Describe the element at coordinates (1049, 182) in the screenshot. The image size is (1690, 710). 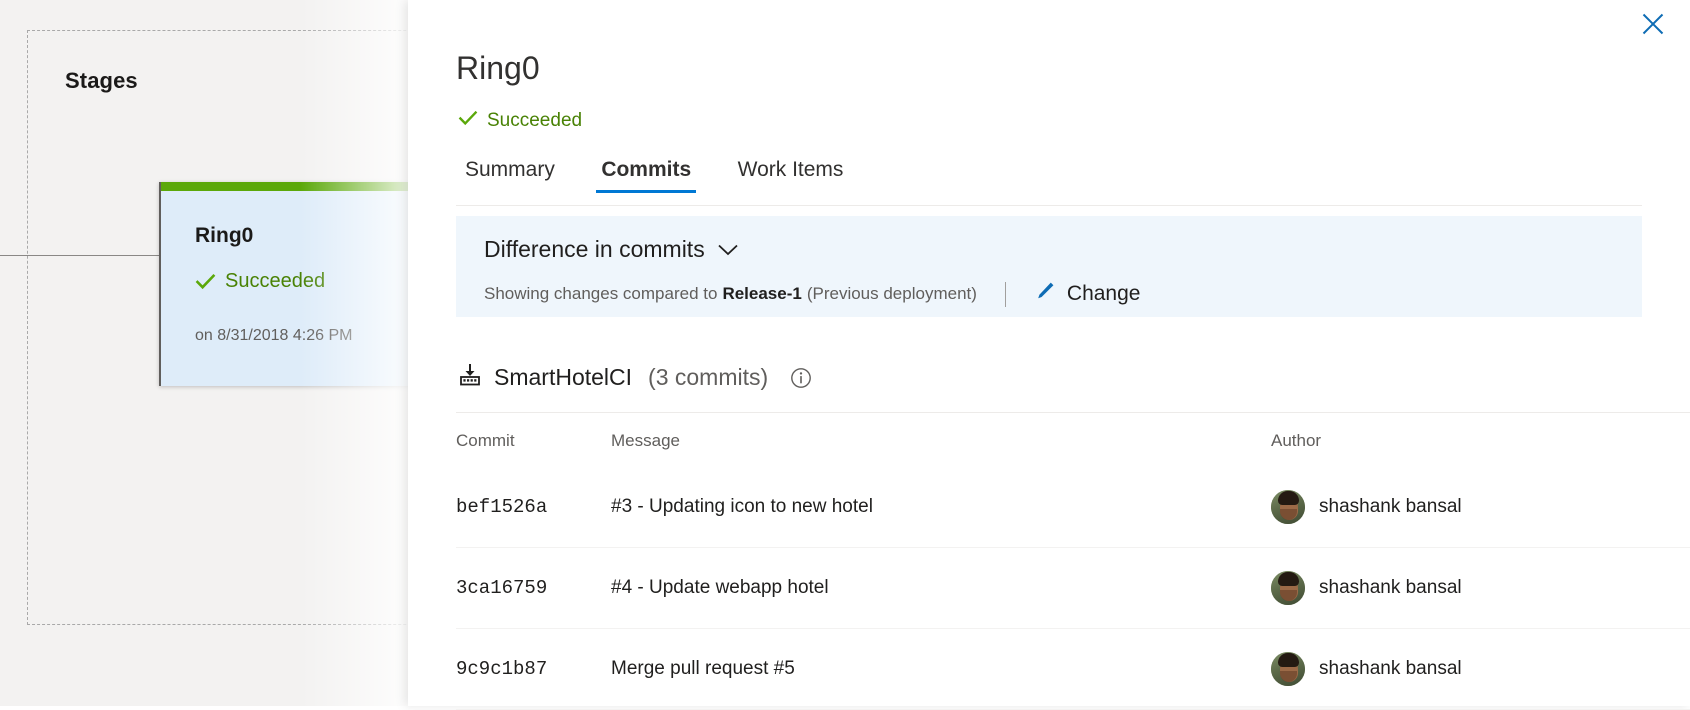
I see `tab-bar: Summary Commits Work Items` at that location.